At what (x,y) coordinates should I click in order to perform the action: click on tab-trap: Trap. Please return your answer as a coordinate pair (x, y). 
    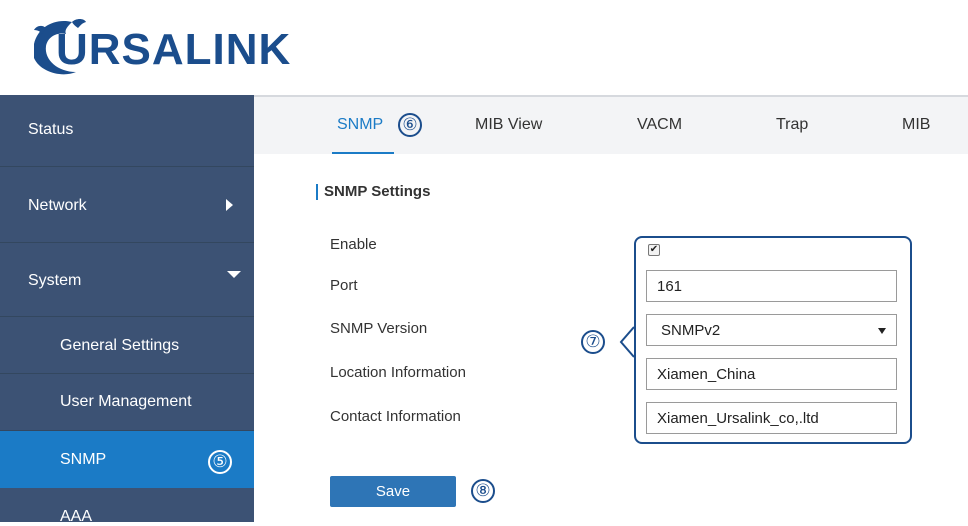
    Looking at the image, I should click on (792, 125).